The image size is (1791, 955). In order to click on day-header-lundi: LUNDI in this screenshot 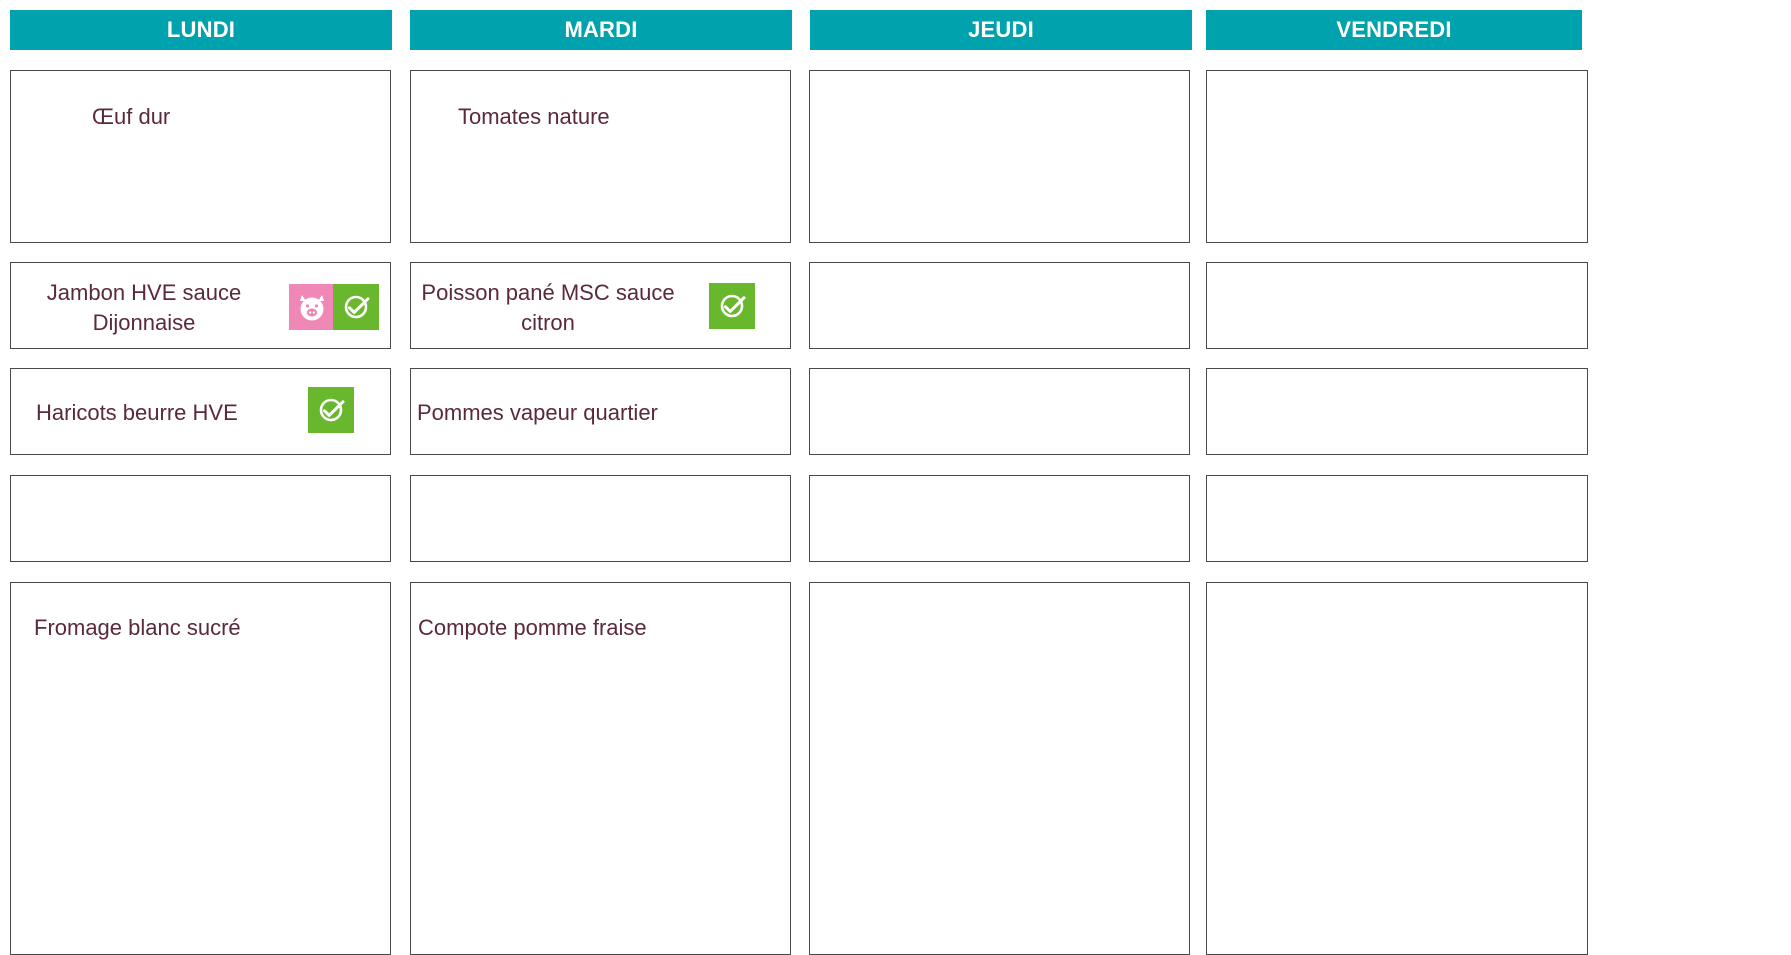, I will do `click(201, 30)`.